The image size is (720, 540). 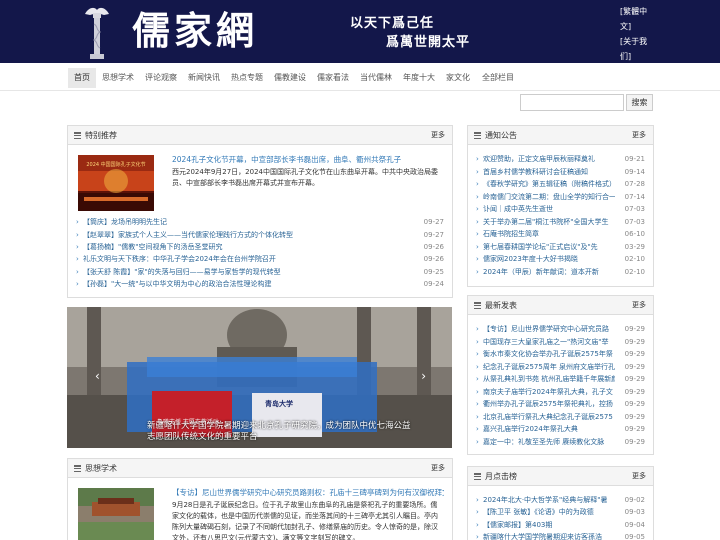 What do you see at coordinates (560, 209) in the screenshot?
I see `list-item: › 讣闻｜成中英先生逝世 07-03` at bounding box center [560, 209].